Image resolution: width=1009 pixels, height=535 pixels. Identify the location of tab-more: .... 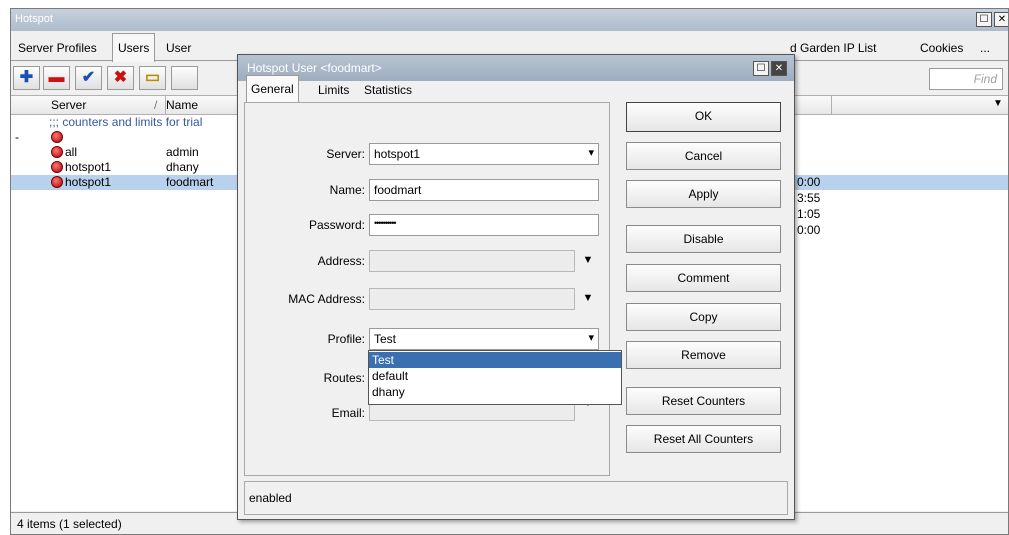
(985, 49).